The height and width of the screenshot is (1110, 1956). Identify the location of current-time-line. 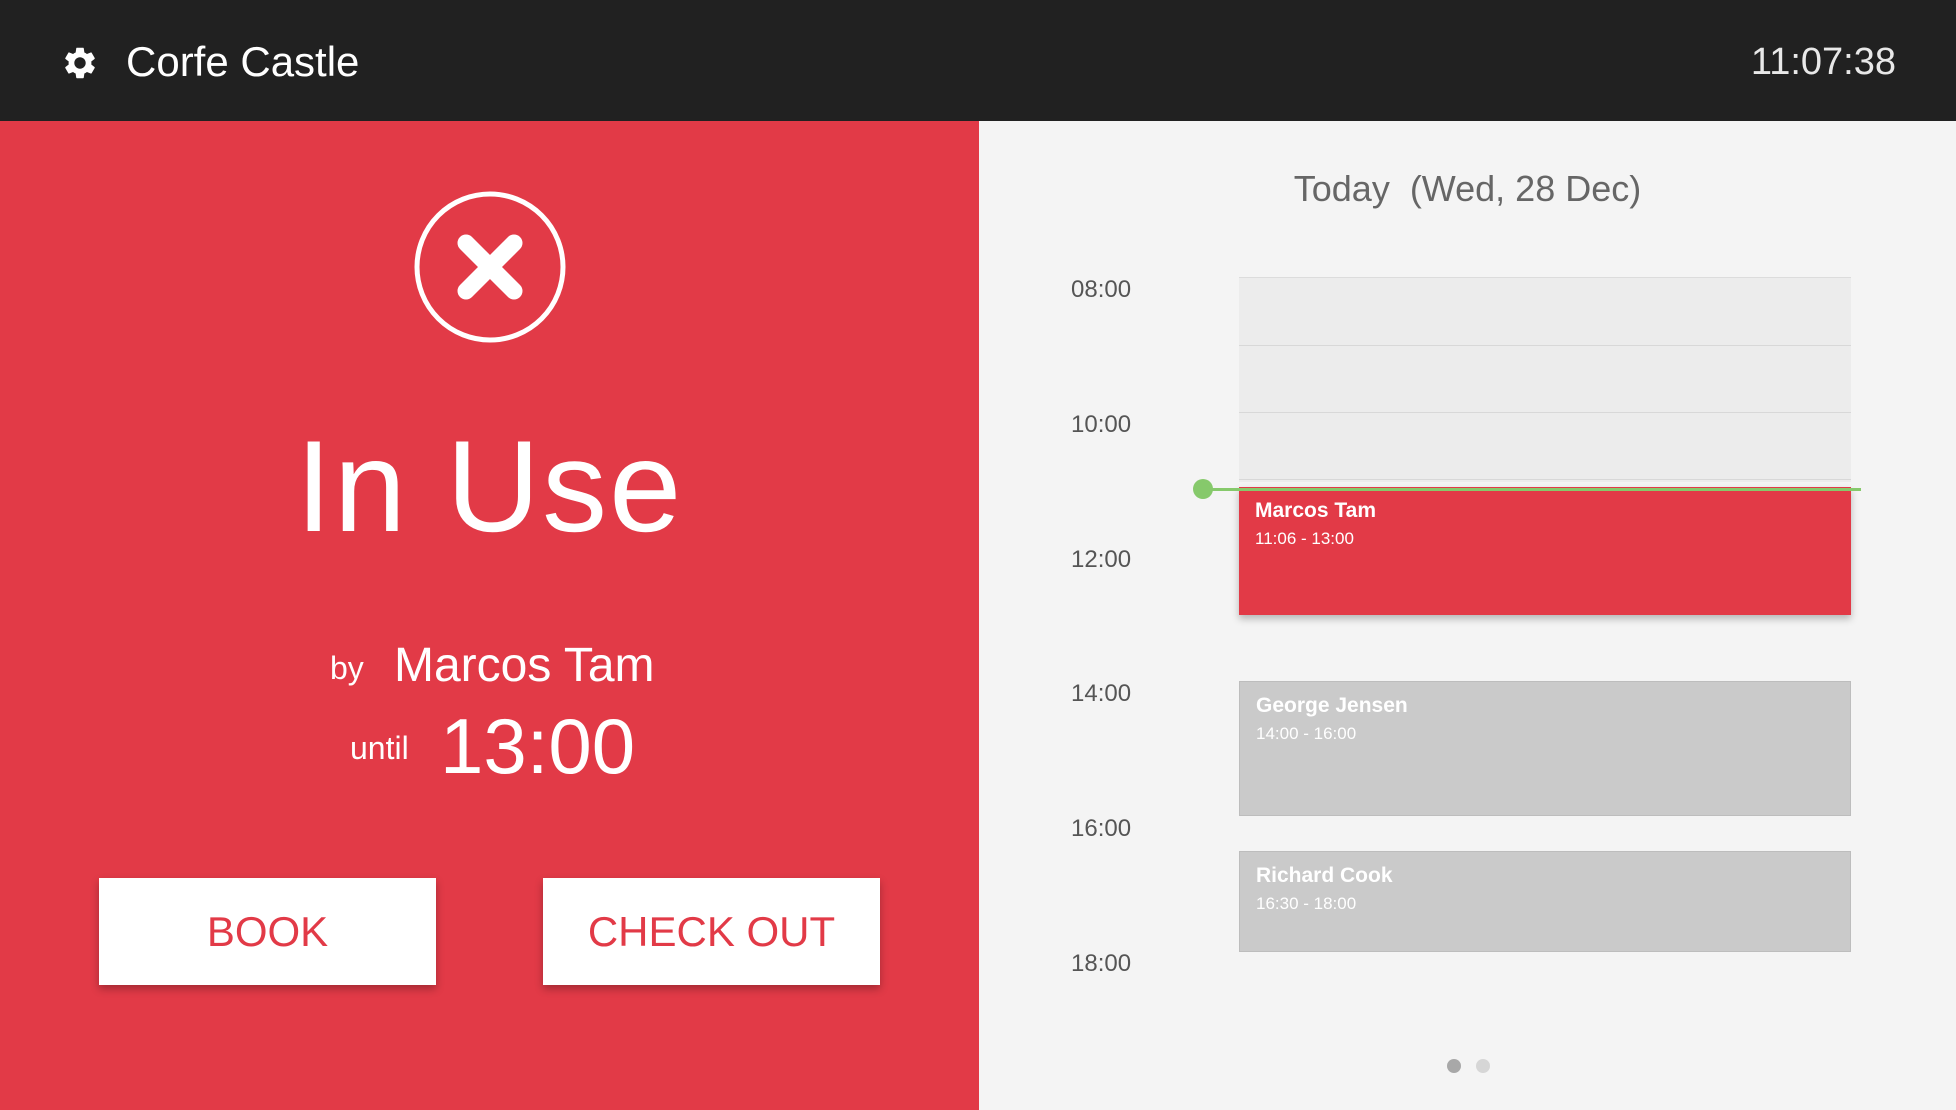
(1532, 489).